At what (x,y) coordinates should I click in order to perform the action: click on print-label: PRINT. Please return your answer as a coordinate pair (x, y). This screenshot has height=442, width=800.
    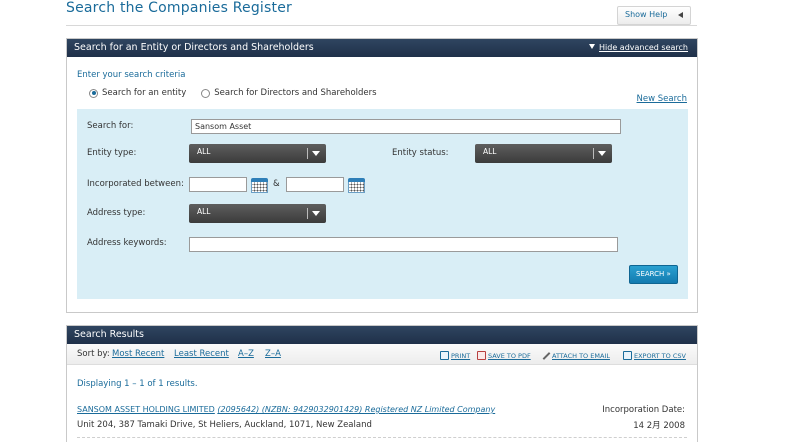
    Looking at the image, I should click on (461, 355).